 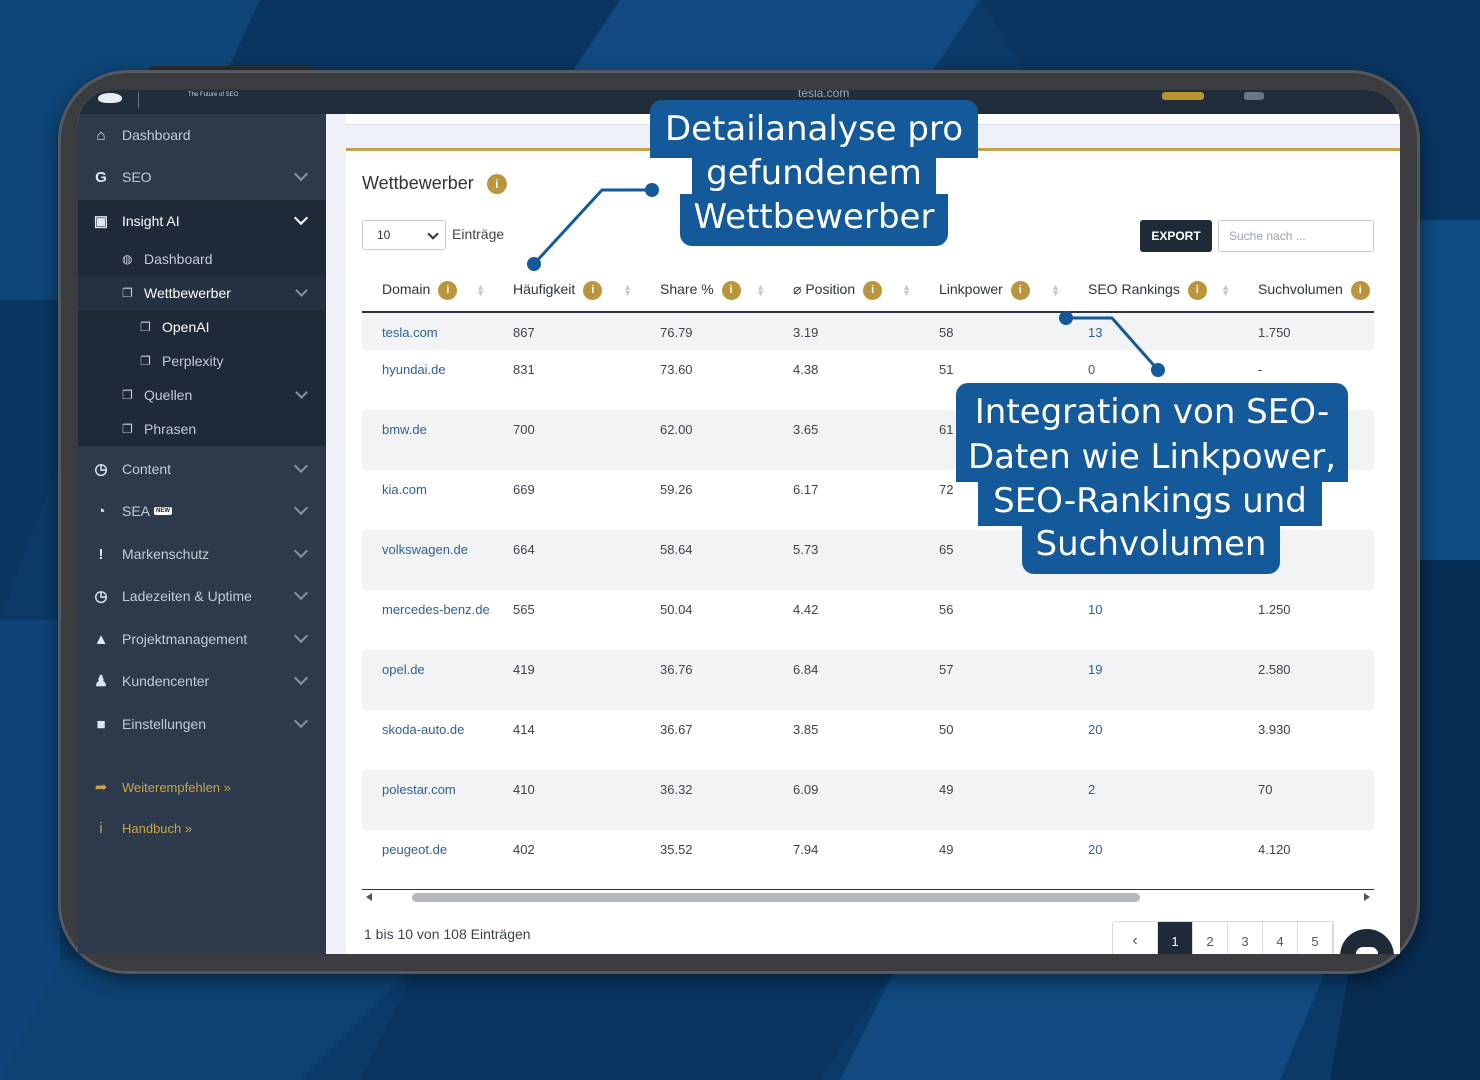 I want to click on notification-icon, so click(x=1183, y=96).